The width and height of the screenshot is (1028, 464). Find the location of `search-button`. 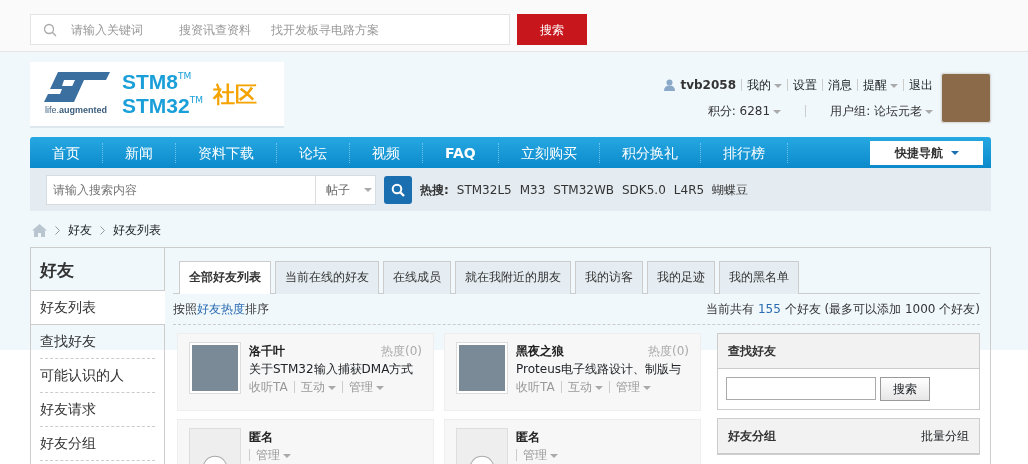

search-button is located at coordinates (398, 189).